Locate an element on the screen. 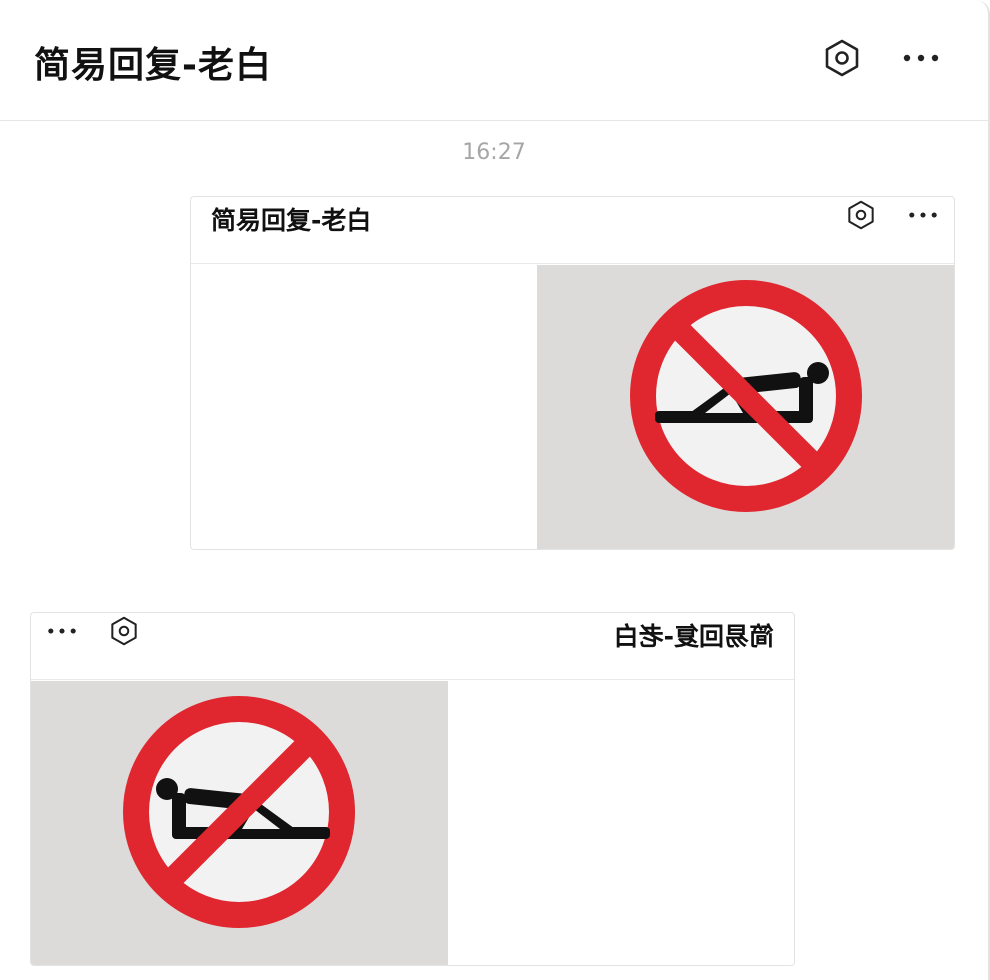 The width and height of the screenshot is (990, 980). more-button is located at coordinates (921, 58).